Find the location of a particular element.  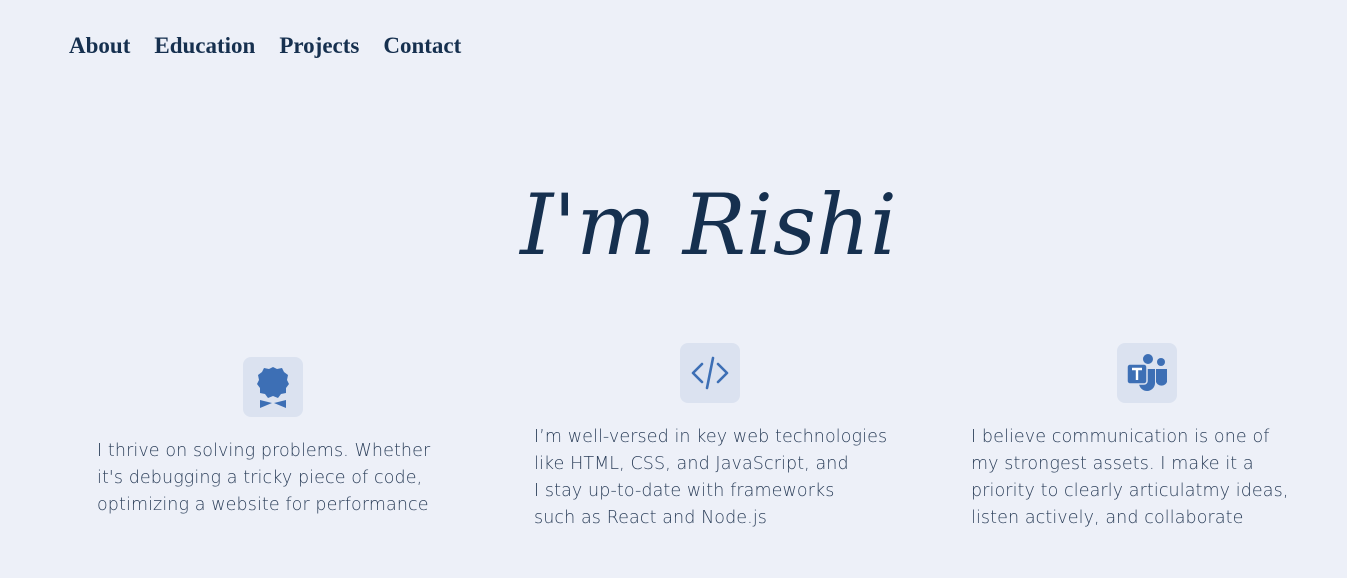

teams-icon is located at coordinates (1147, 373).